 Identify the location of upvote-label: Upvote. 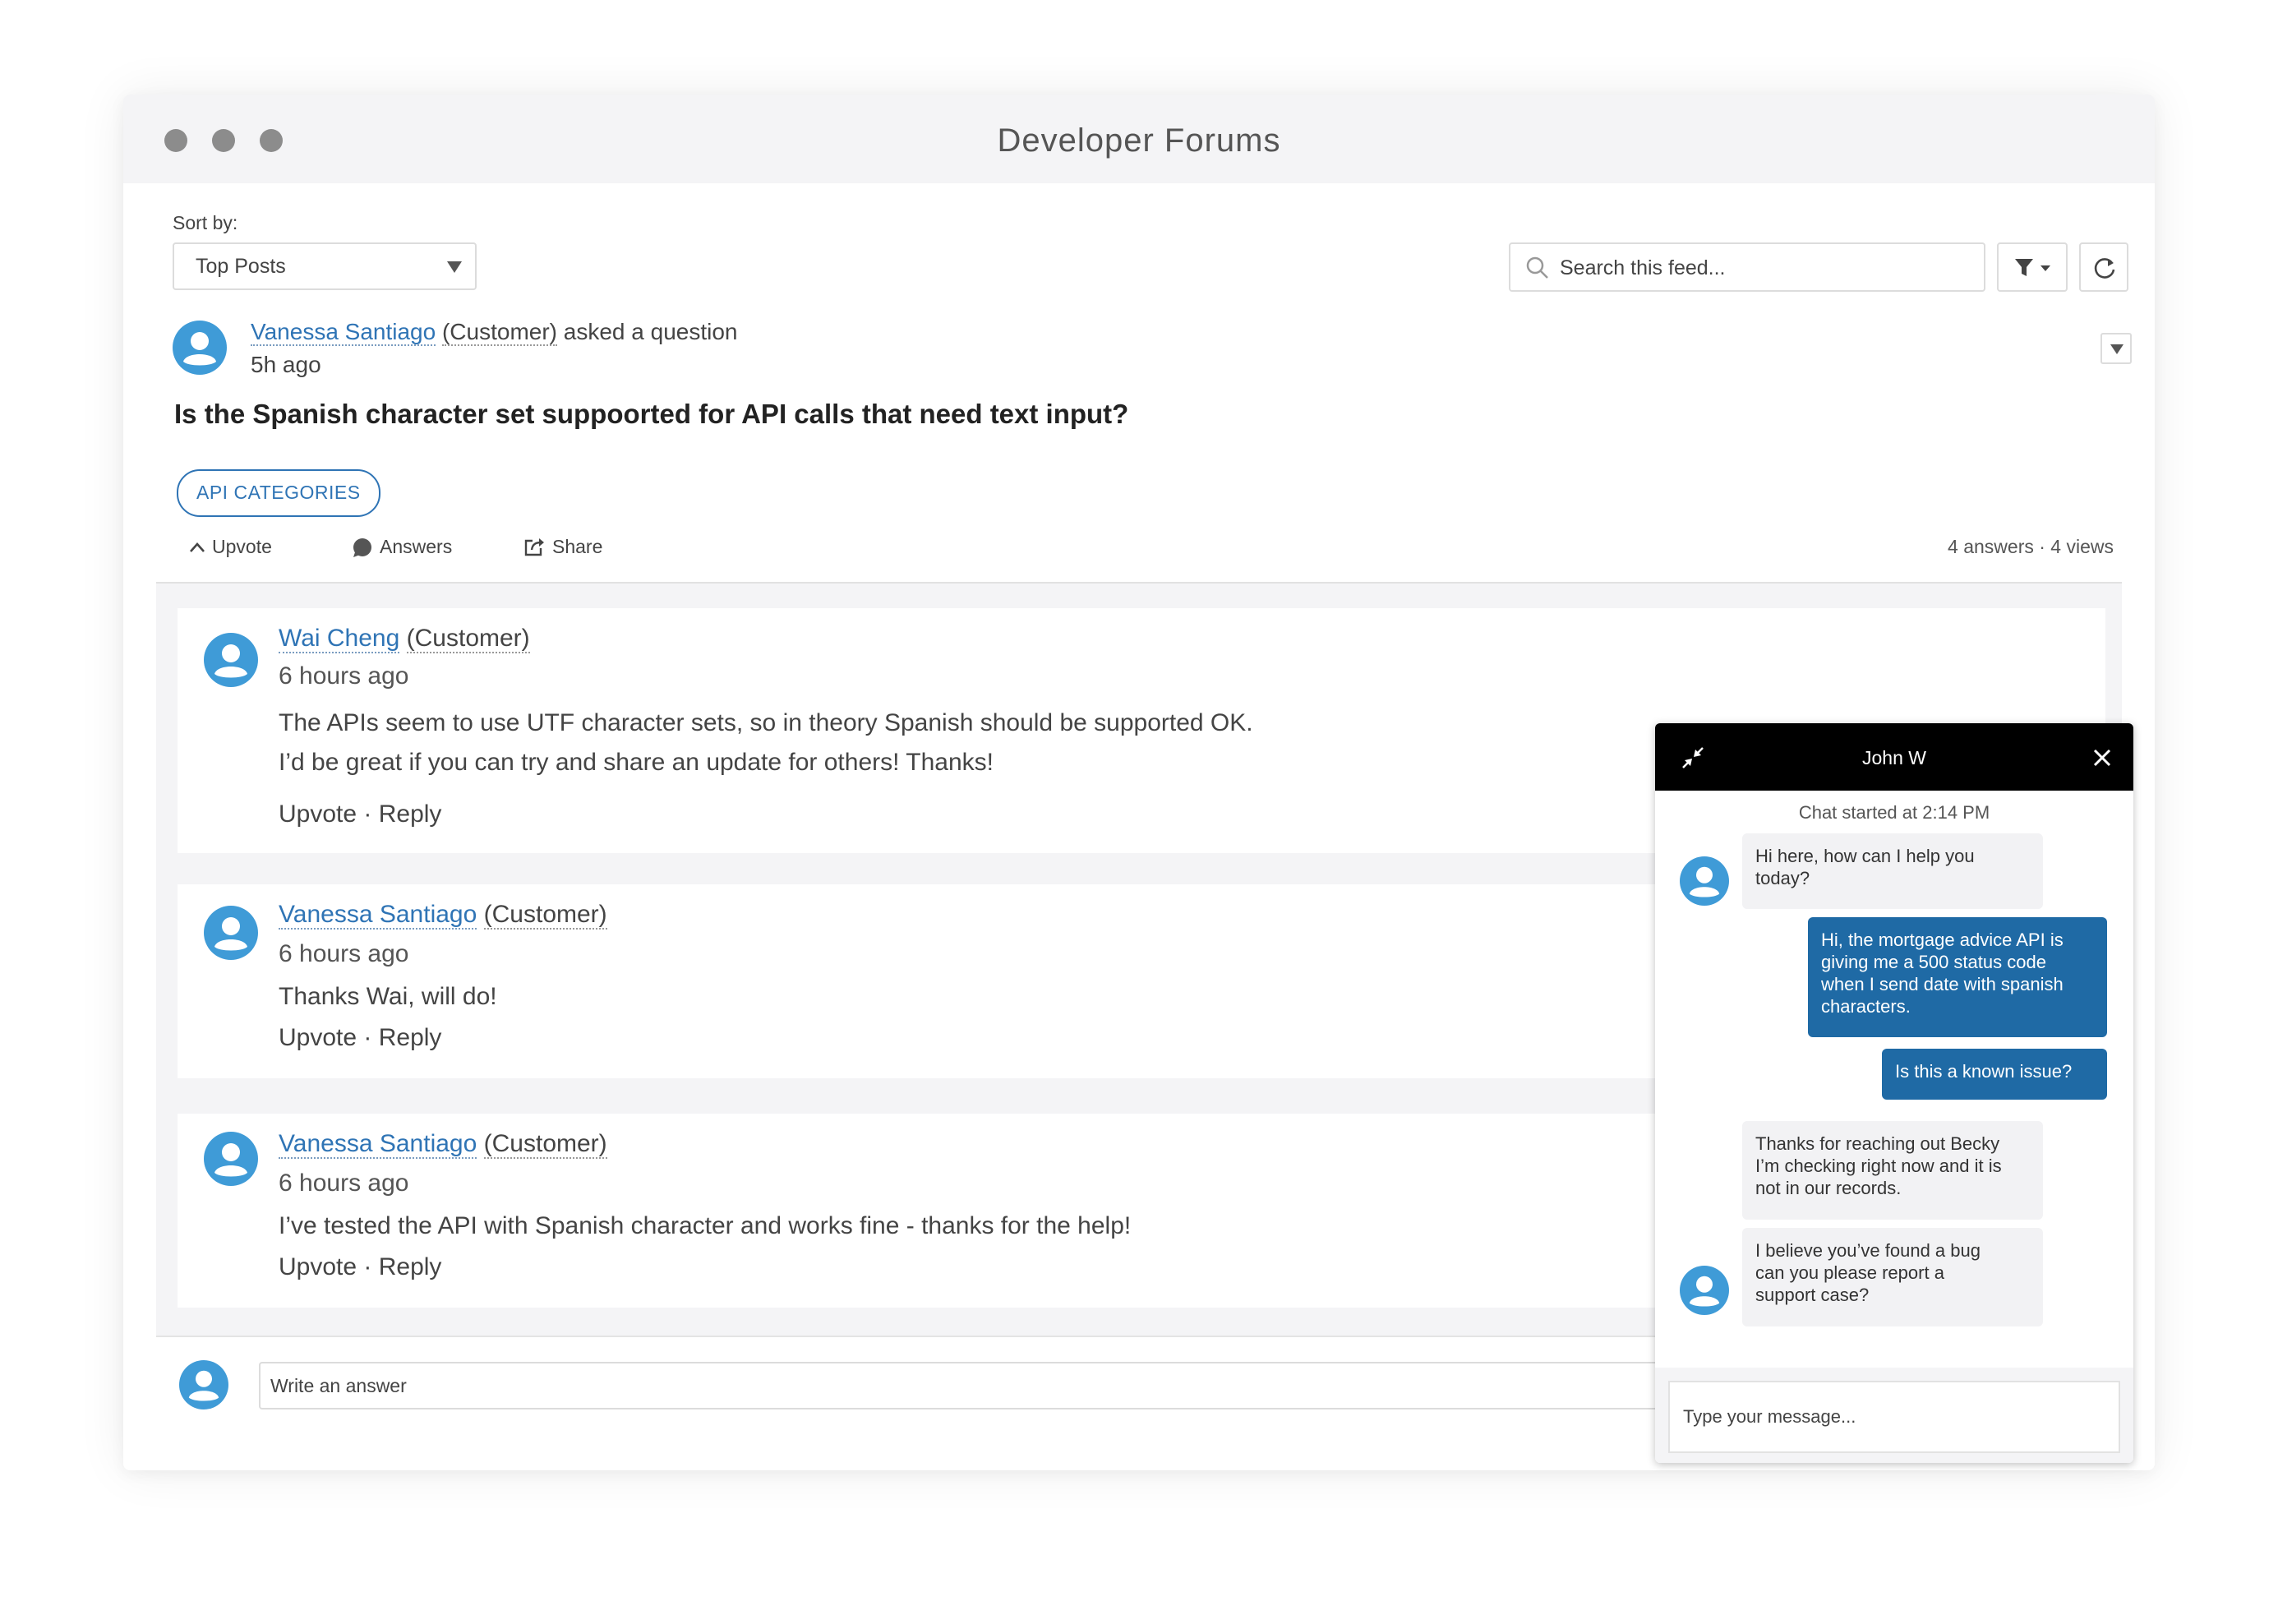
(242, 546).